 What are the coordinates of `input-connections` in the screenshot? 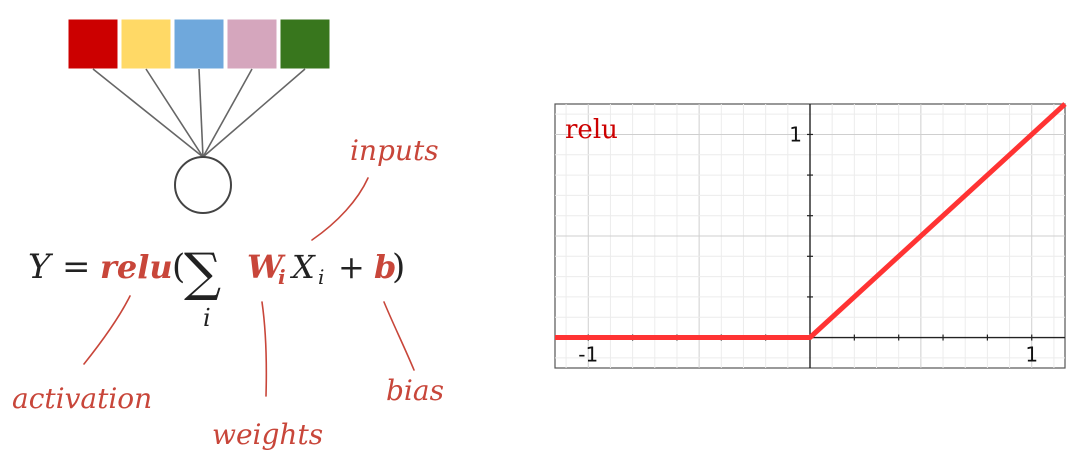 It's located at (199, 113).